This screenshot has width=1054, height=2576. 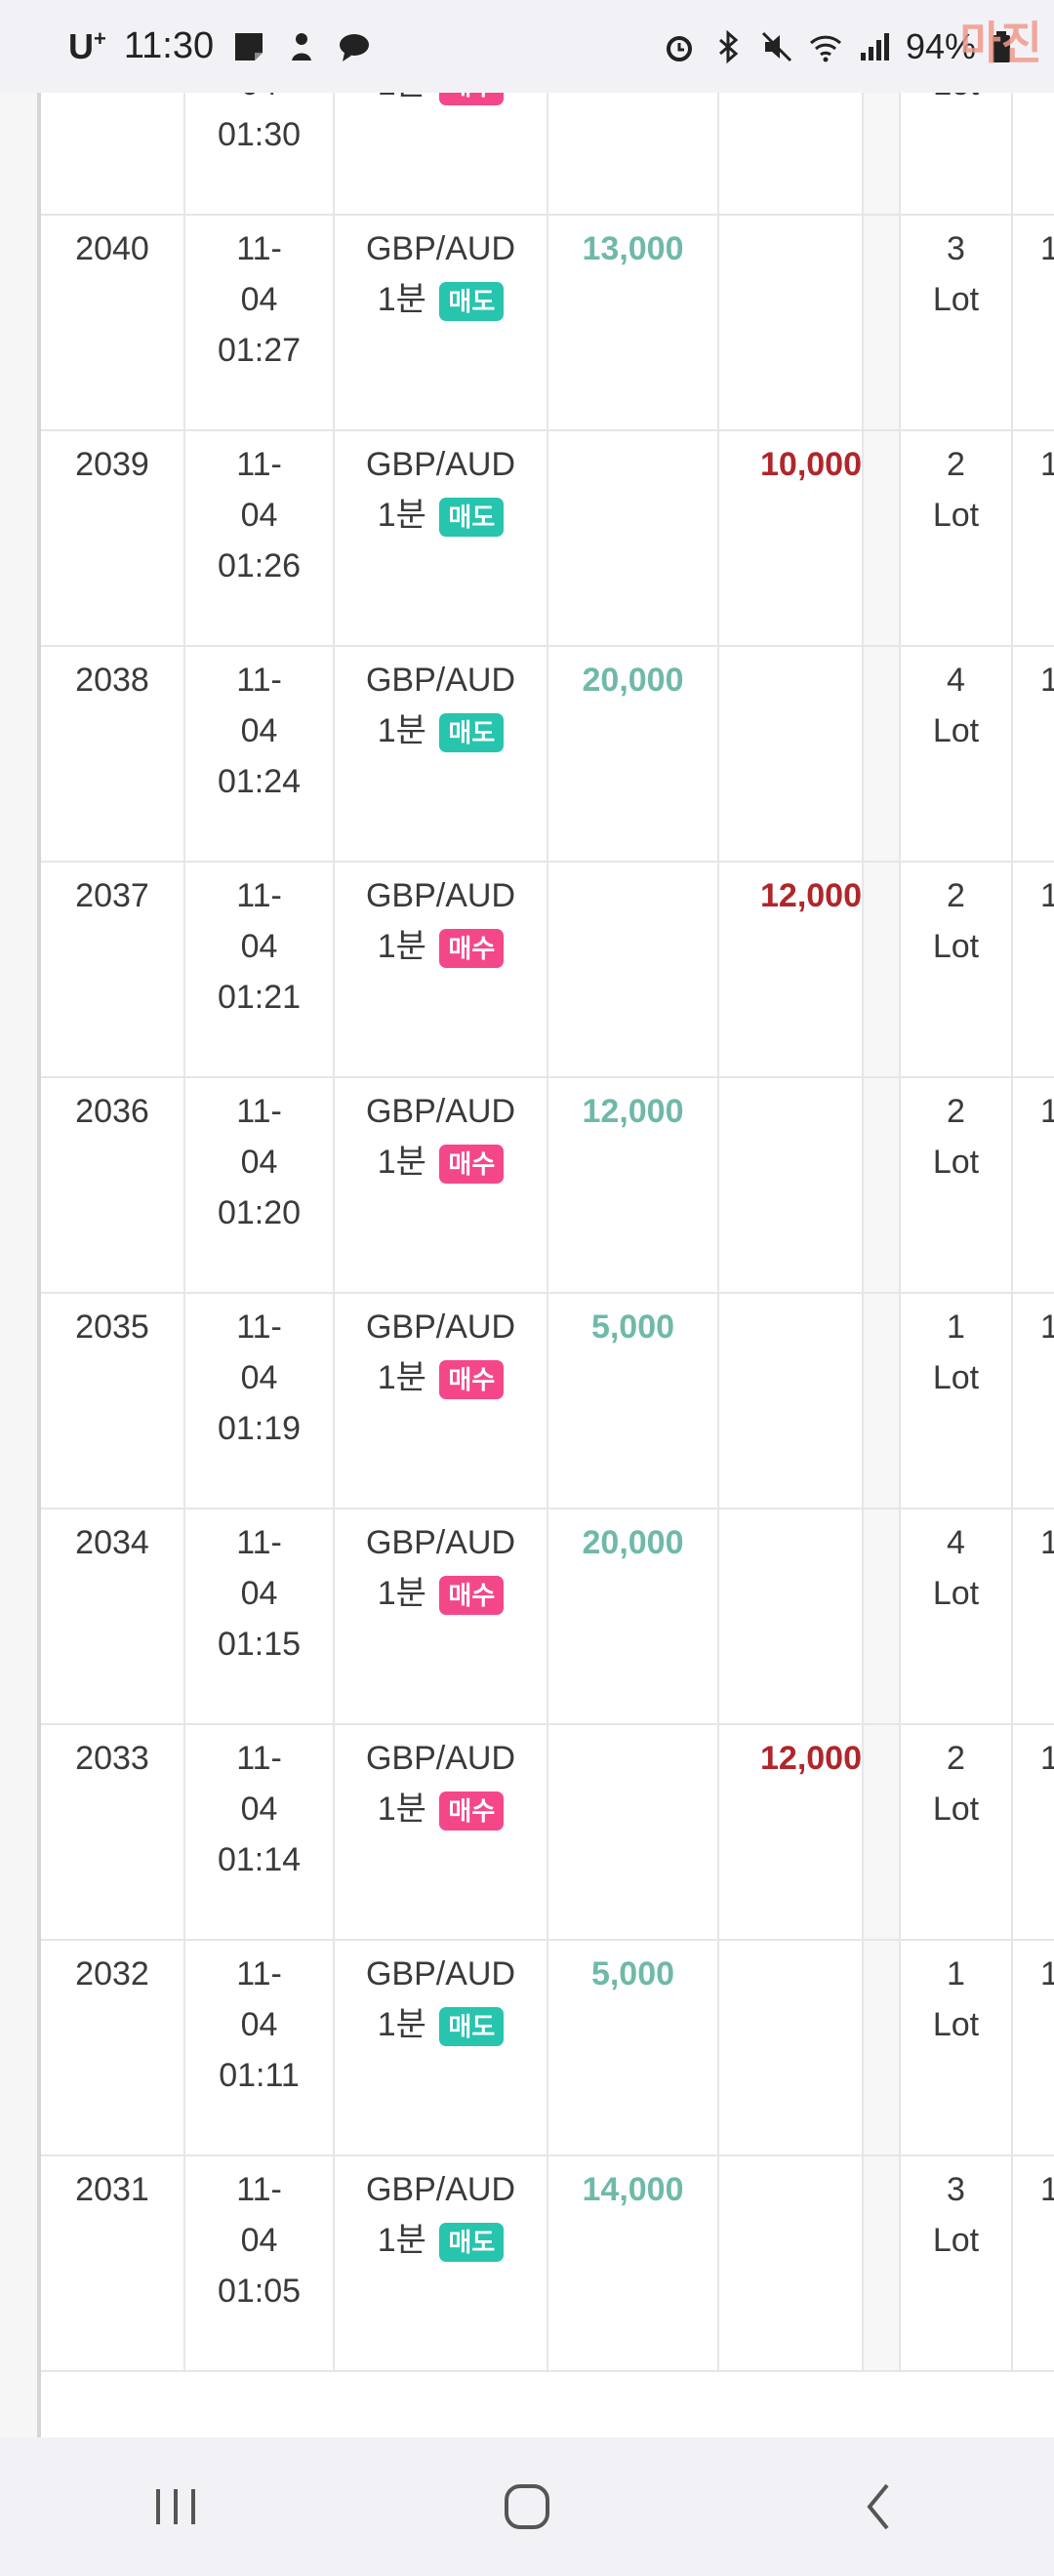 I want to click on recent-apps-icon, so click(x=175, y=2506).